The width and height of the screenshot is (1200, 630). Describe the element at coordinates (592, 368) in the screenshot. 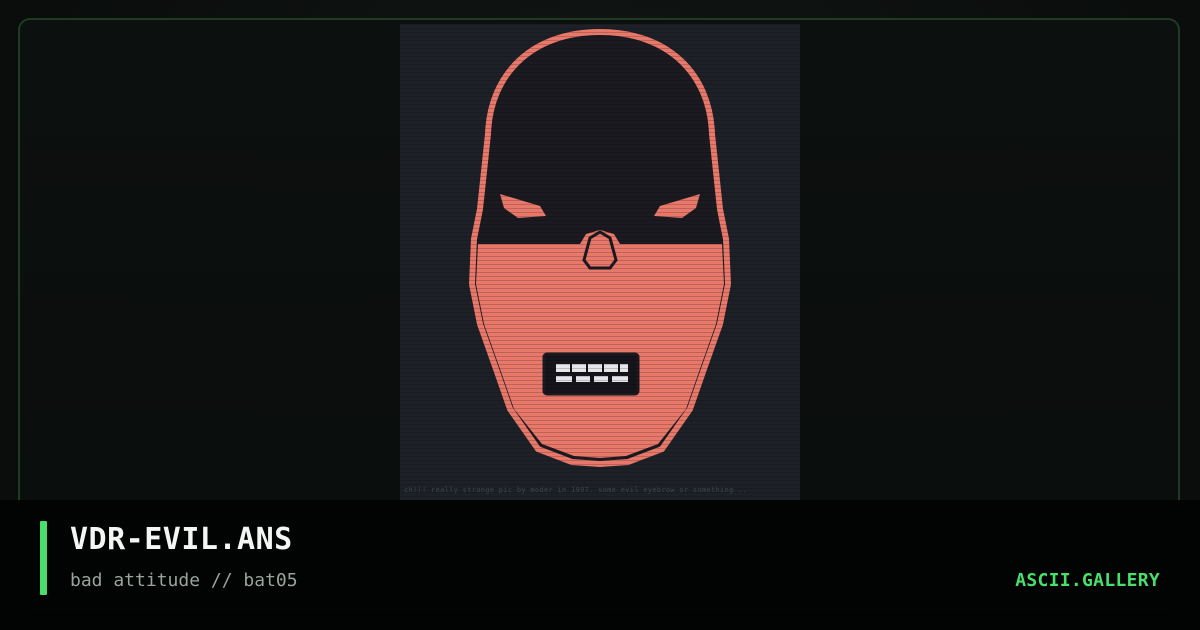

I see `teeth-top` at that location.